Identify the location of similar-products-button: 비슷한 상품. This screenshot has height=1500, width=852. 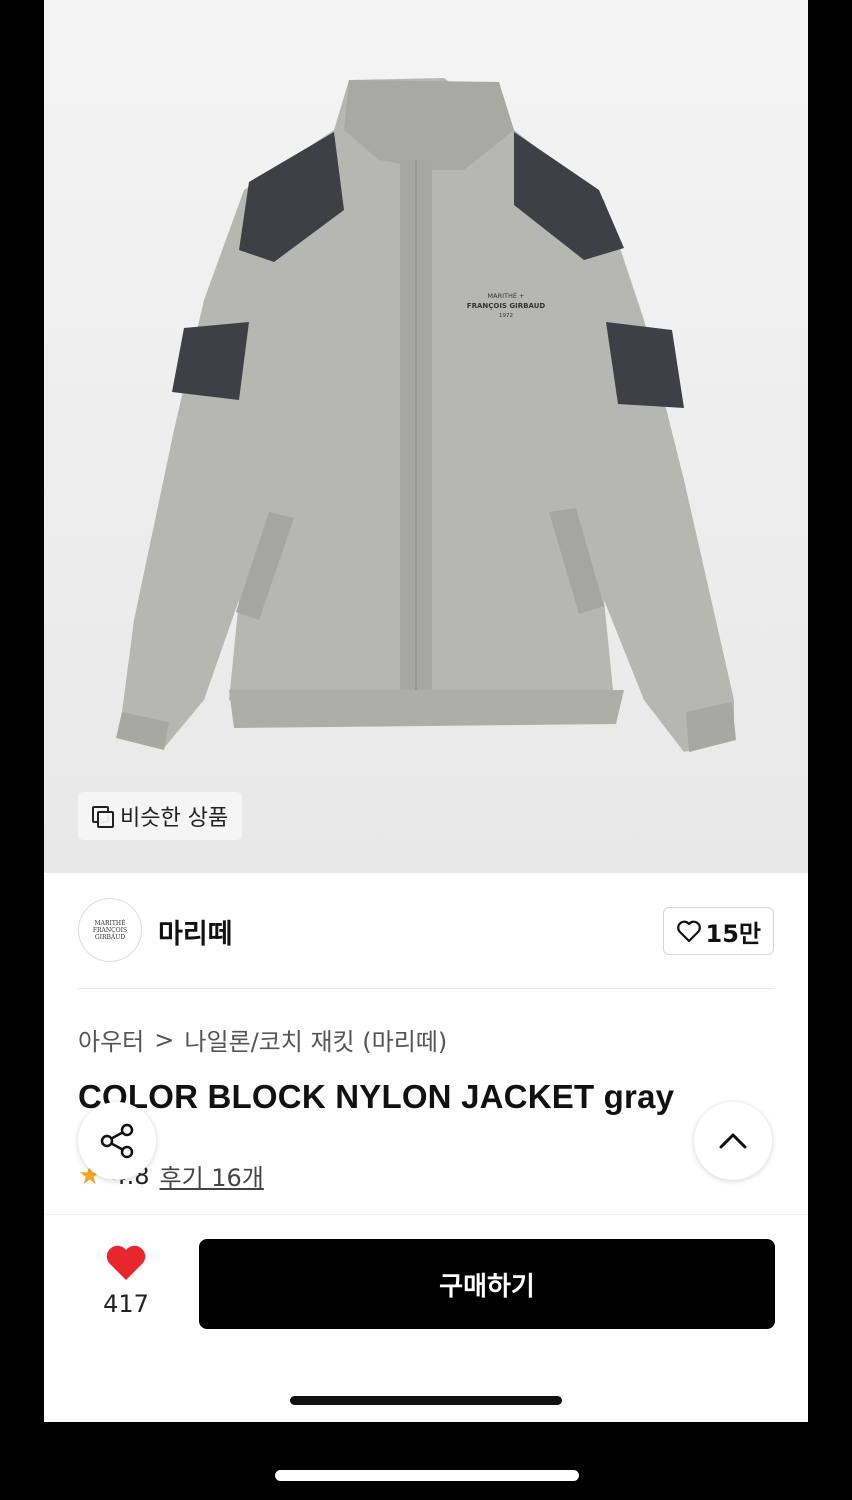
(160, 816).